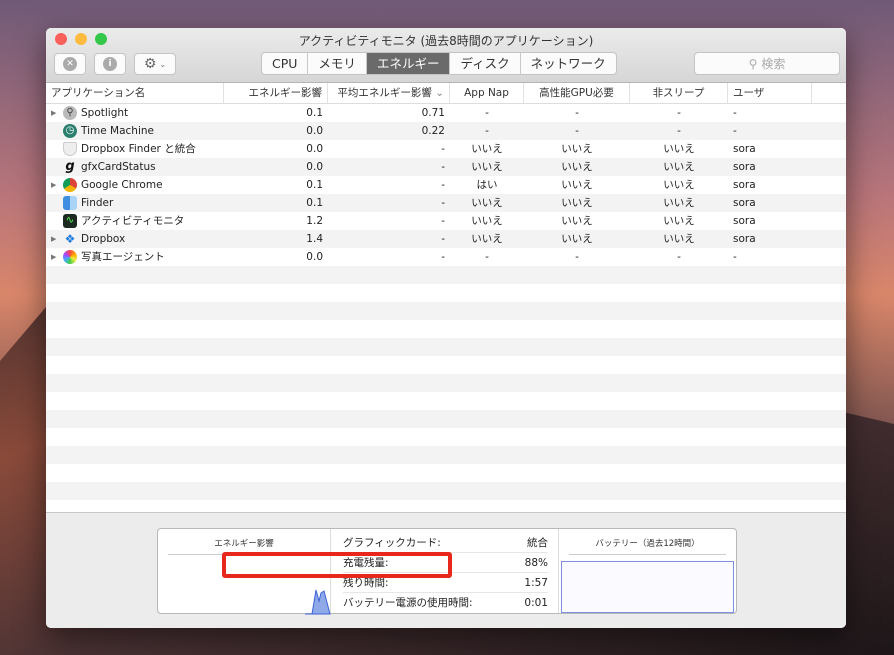  Describe the element at coordinates (392, 543) in the screenshot. I see `info-label: グラフィックカード:` at that location.